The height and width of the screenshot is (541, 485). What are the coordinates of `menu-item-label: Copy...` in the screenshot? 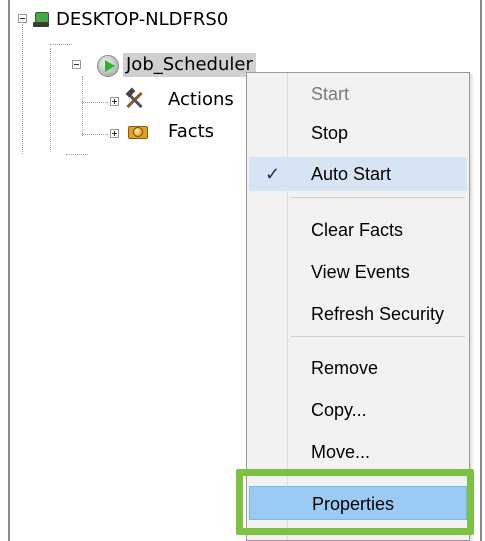 It's located at (339, 410).